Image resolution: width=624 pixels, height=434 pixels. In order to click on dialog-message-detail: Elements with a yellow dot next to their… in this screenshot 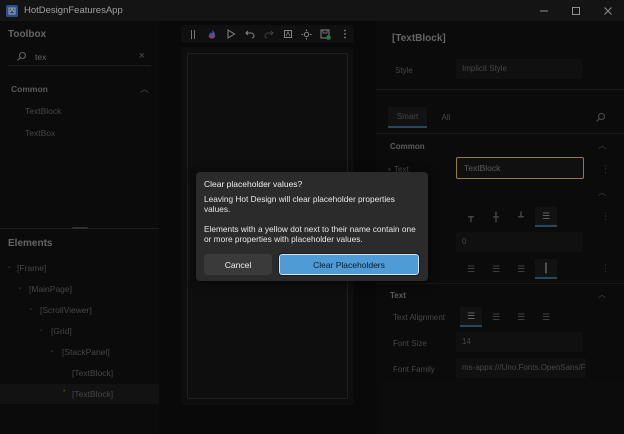, I will do `click(310, 234)`.